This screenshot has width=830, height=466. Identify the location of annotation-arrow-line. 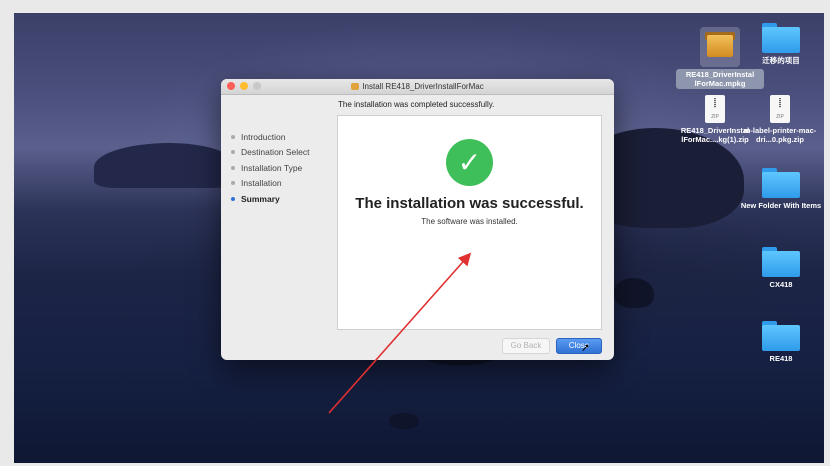
(400, 333).